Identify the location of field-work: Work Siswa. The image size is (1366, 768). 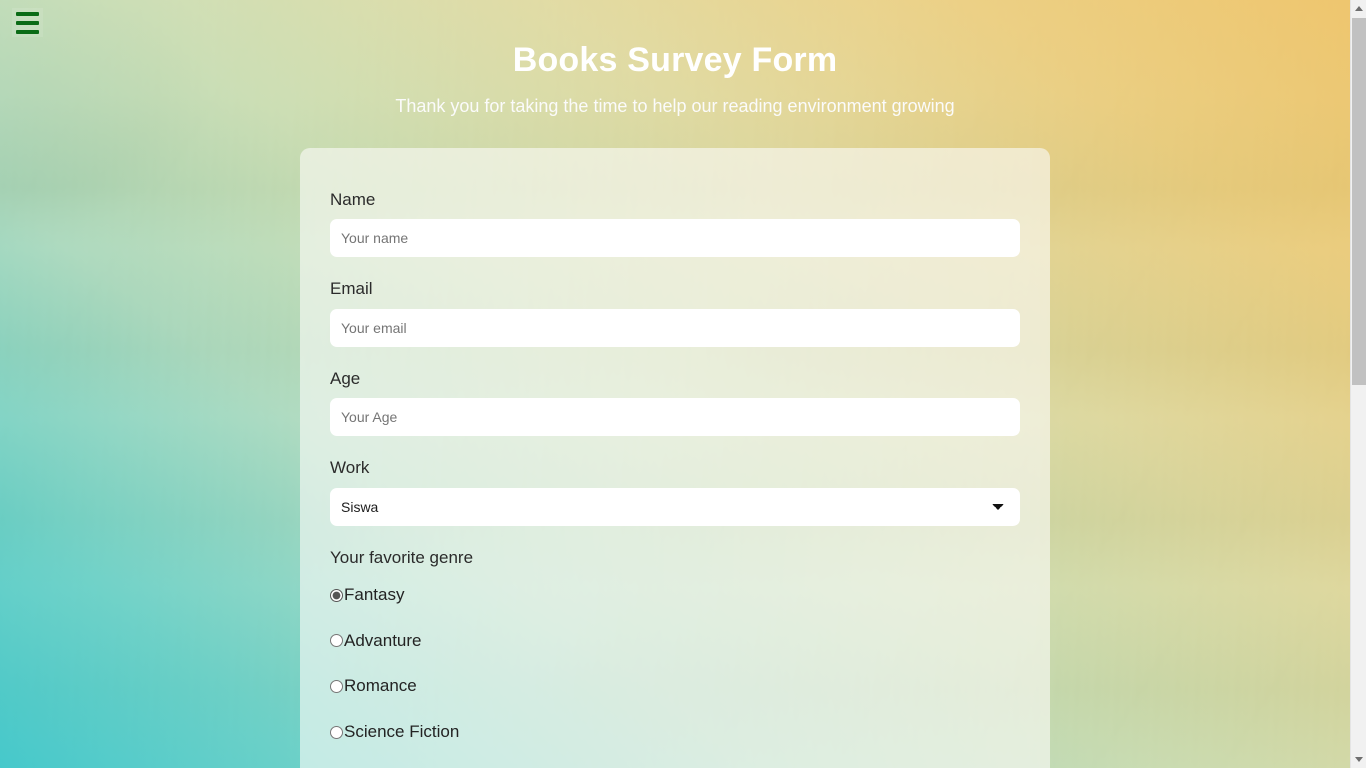
(675, 492).